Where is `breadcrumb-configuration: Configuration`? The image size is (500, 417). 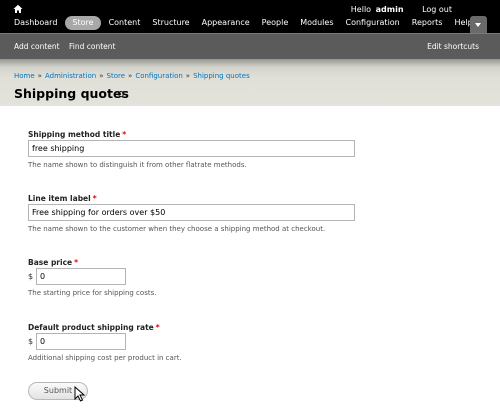
breadcrumb-configuration: Configuration is located at coordinates (158, 76).